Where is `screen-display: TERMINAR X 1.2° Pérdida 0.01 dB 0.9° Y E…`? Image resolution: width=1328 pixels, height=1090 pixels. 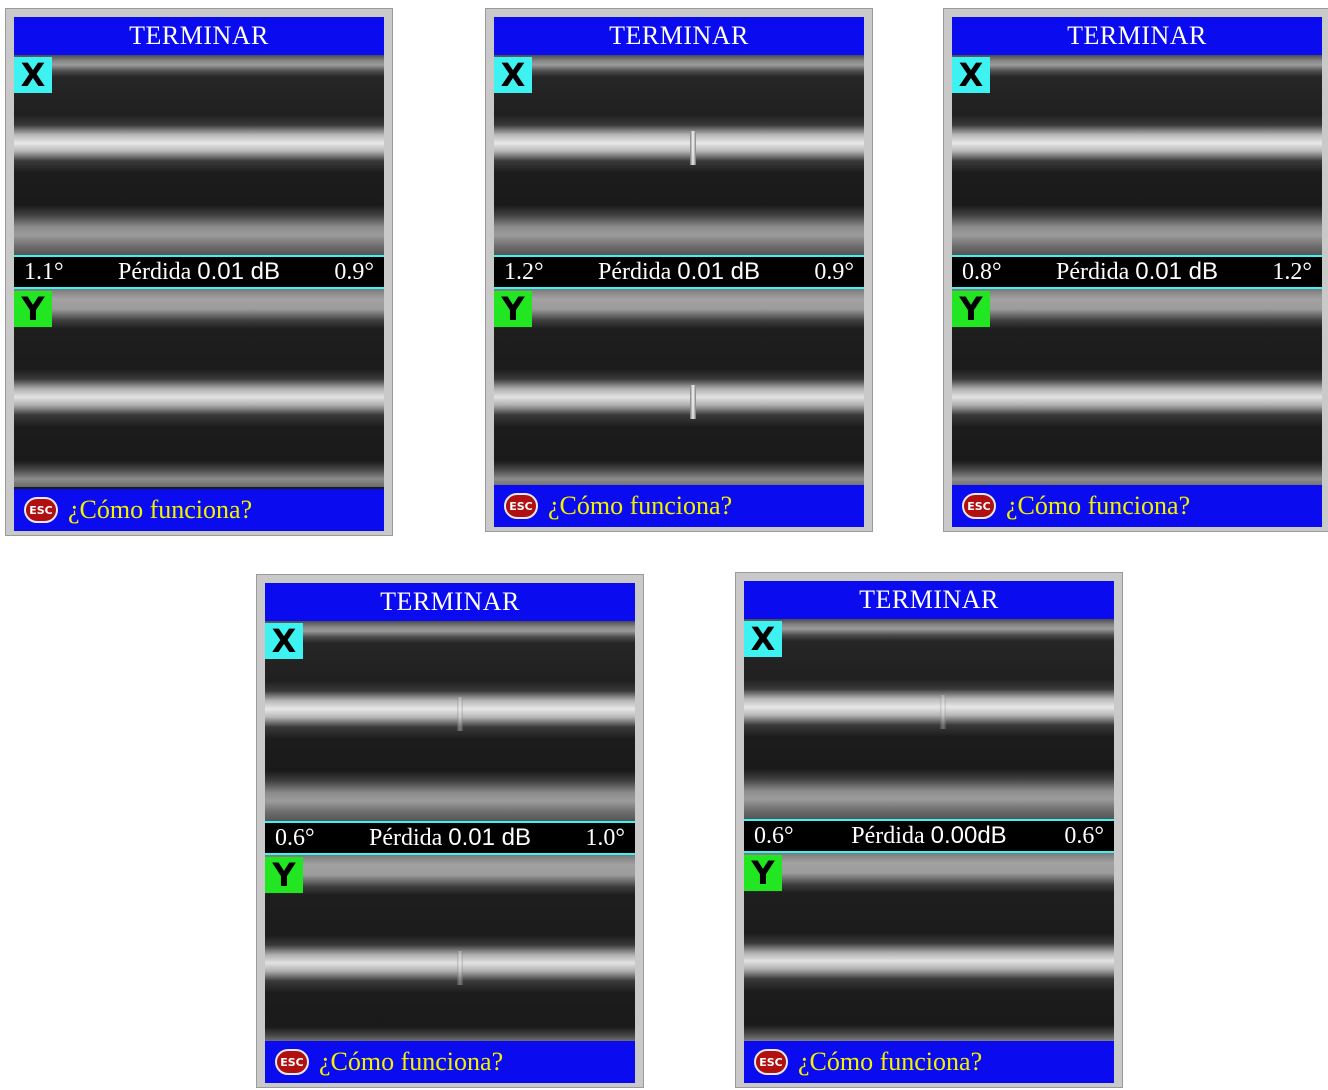
screen-display: TERMINAR X 1.2° Pérdida 0.01 dB 0.9° Y E… is located at coordinates (679, 272).